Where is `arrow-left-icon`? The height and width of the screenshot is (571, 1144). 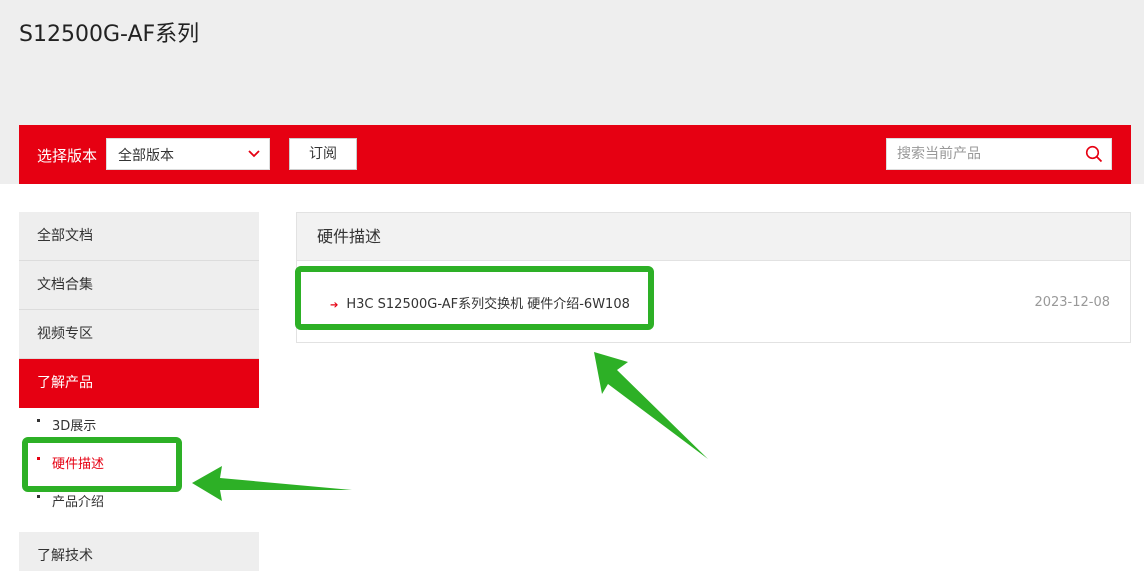
arrow-left-icon is located at coordinates (272, 483).